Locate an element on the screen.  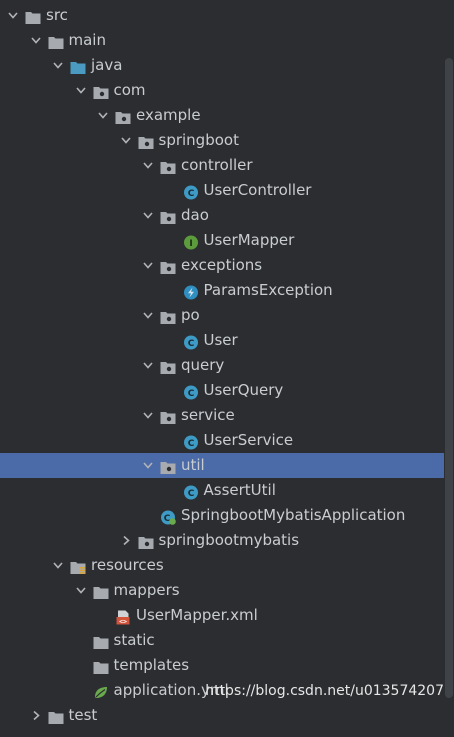
tree-item-user-query: C UserQuery is located at coordinates (222, 390).